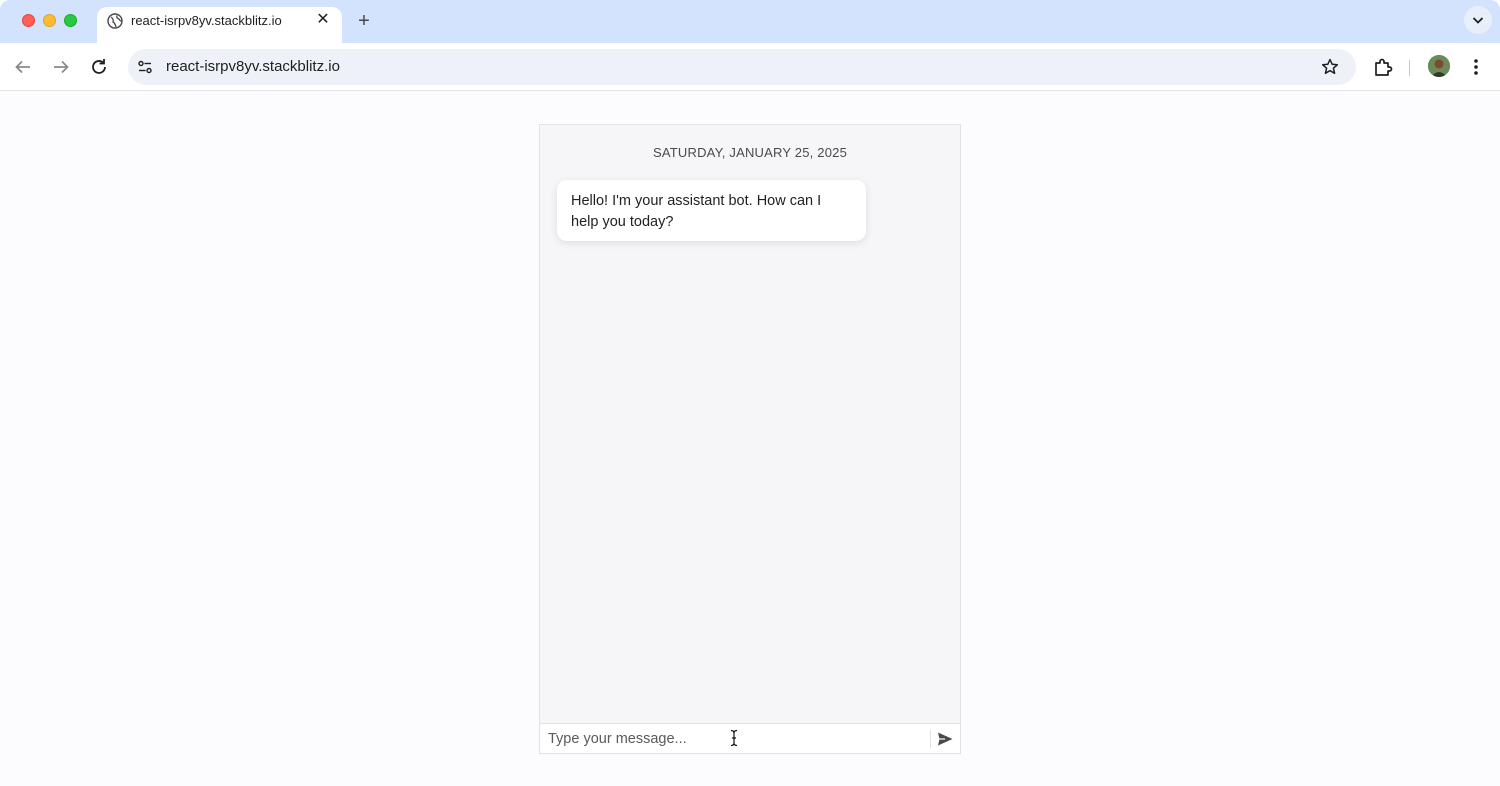 This screenshot has height=786, width=1500. Describe the element at coordinates (1476, 67) in the screenshot. I see `more-options-icon` at that location.